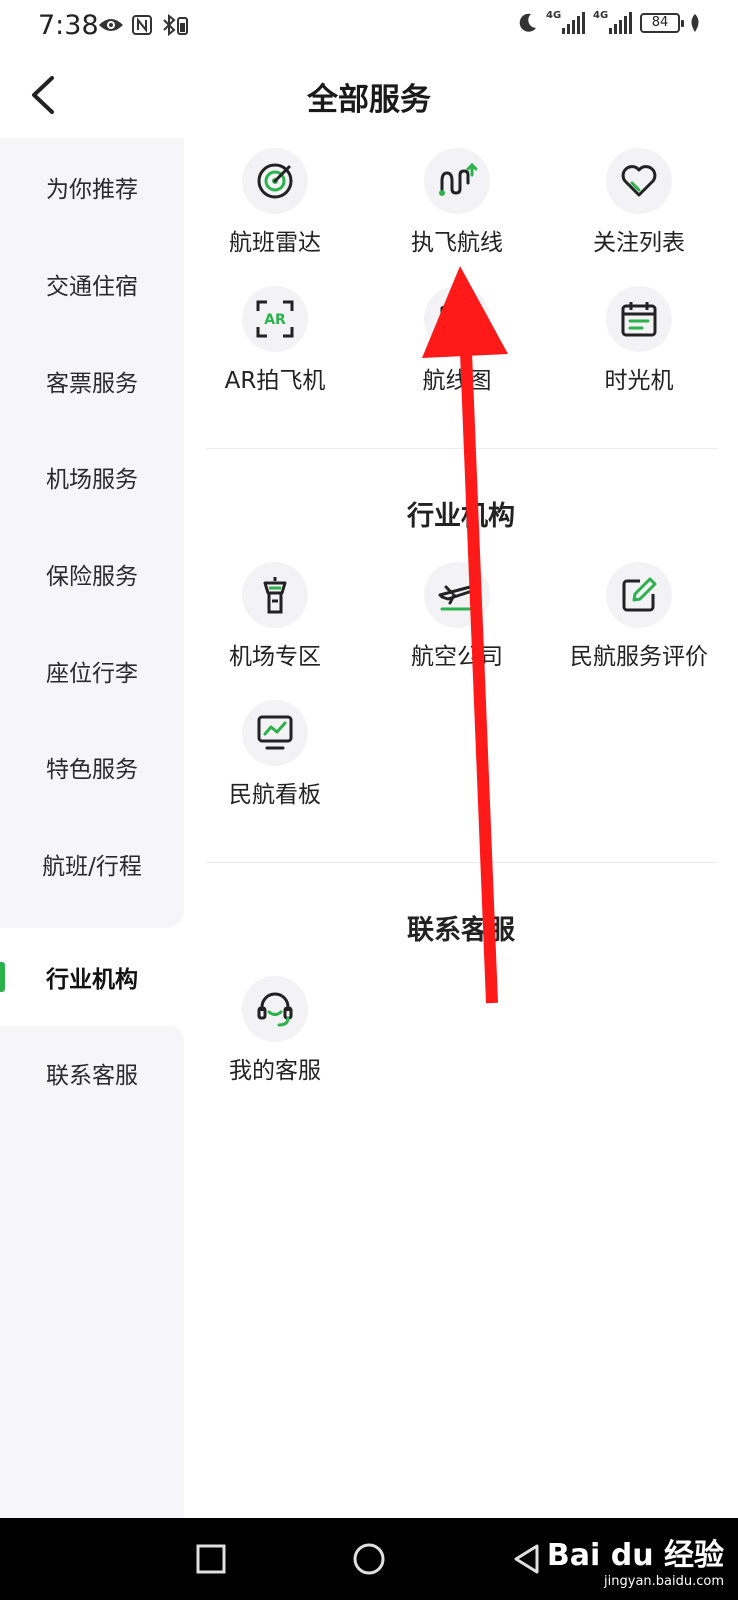 Image resolution: width=738 pixels, height=1600 pixels. Describe the element at coordinates (639, 616) in the screenshot. I see `service-evaluation: 民航服务评价` at that location.